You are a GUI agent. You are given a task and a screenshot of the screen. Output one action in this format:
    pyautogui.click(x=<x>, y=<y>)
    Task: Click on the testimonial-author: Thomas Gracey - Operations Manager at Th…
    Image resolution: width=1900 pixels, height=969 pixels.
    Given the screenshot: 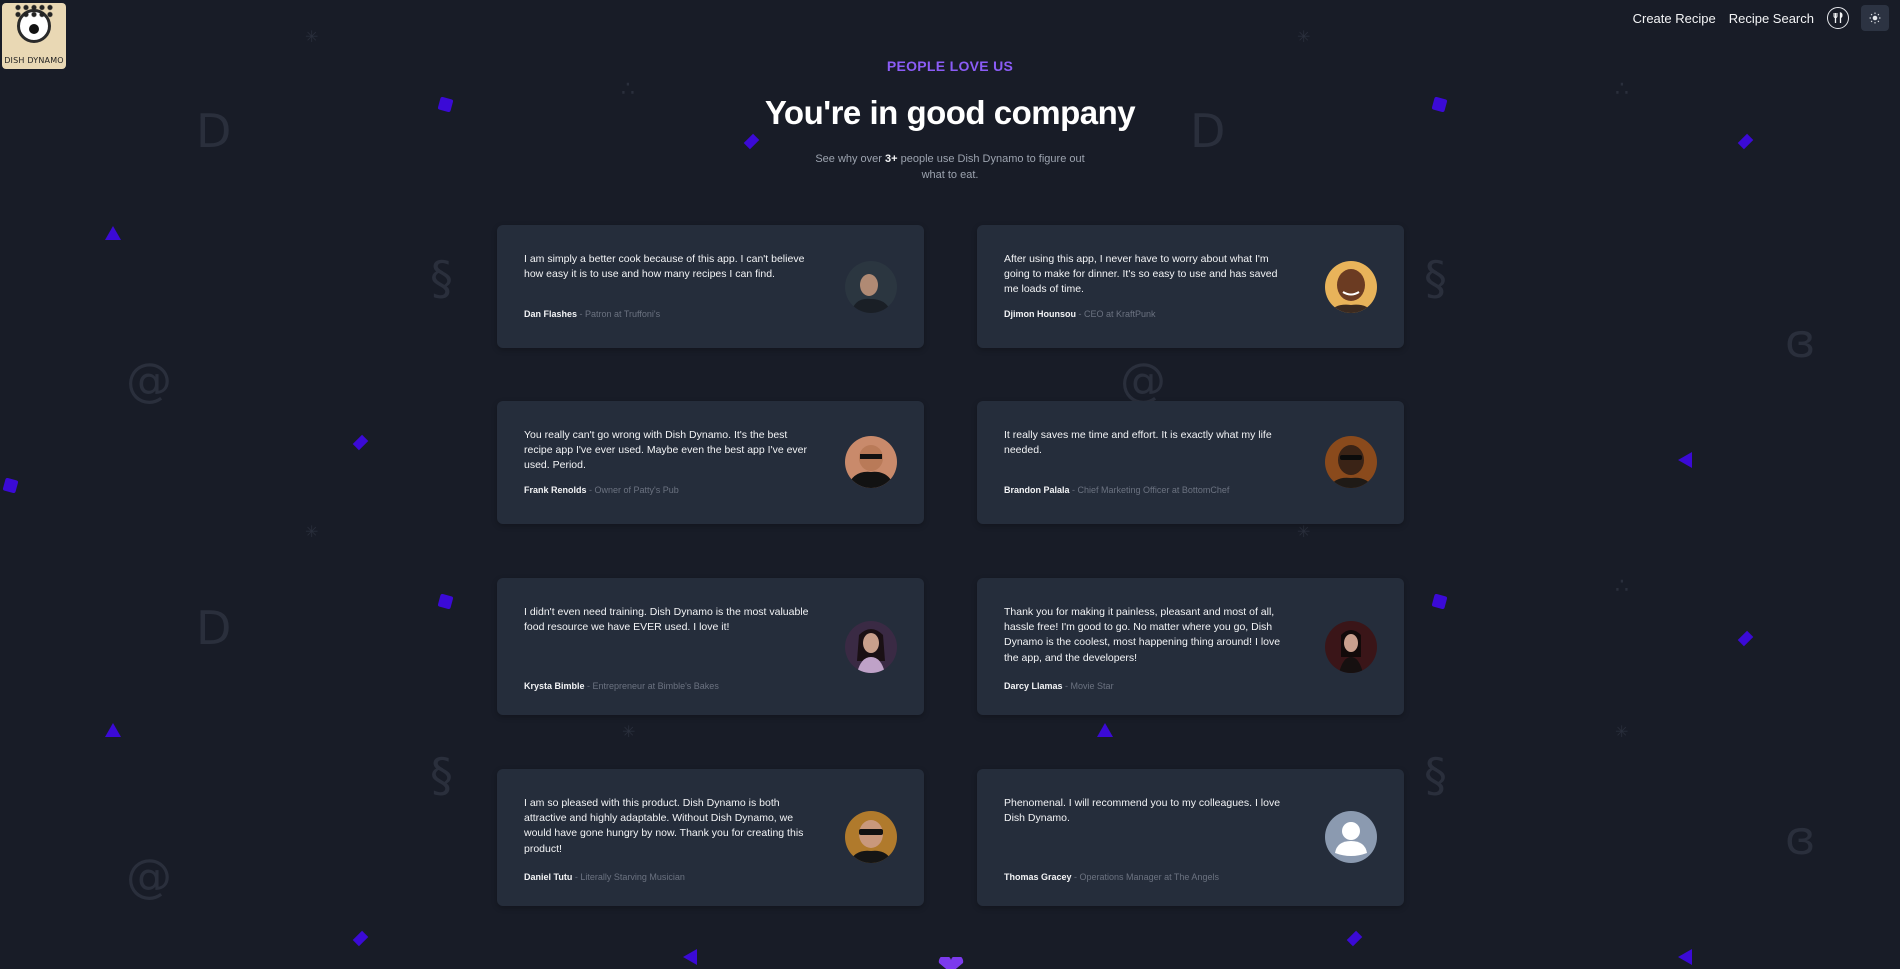 What is the action you would take?
    pyautogui.click(x=1111, y=877)
    